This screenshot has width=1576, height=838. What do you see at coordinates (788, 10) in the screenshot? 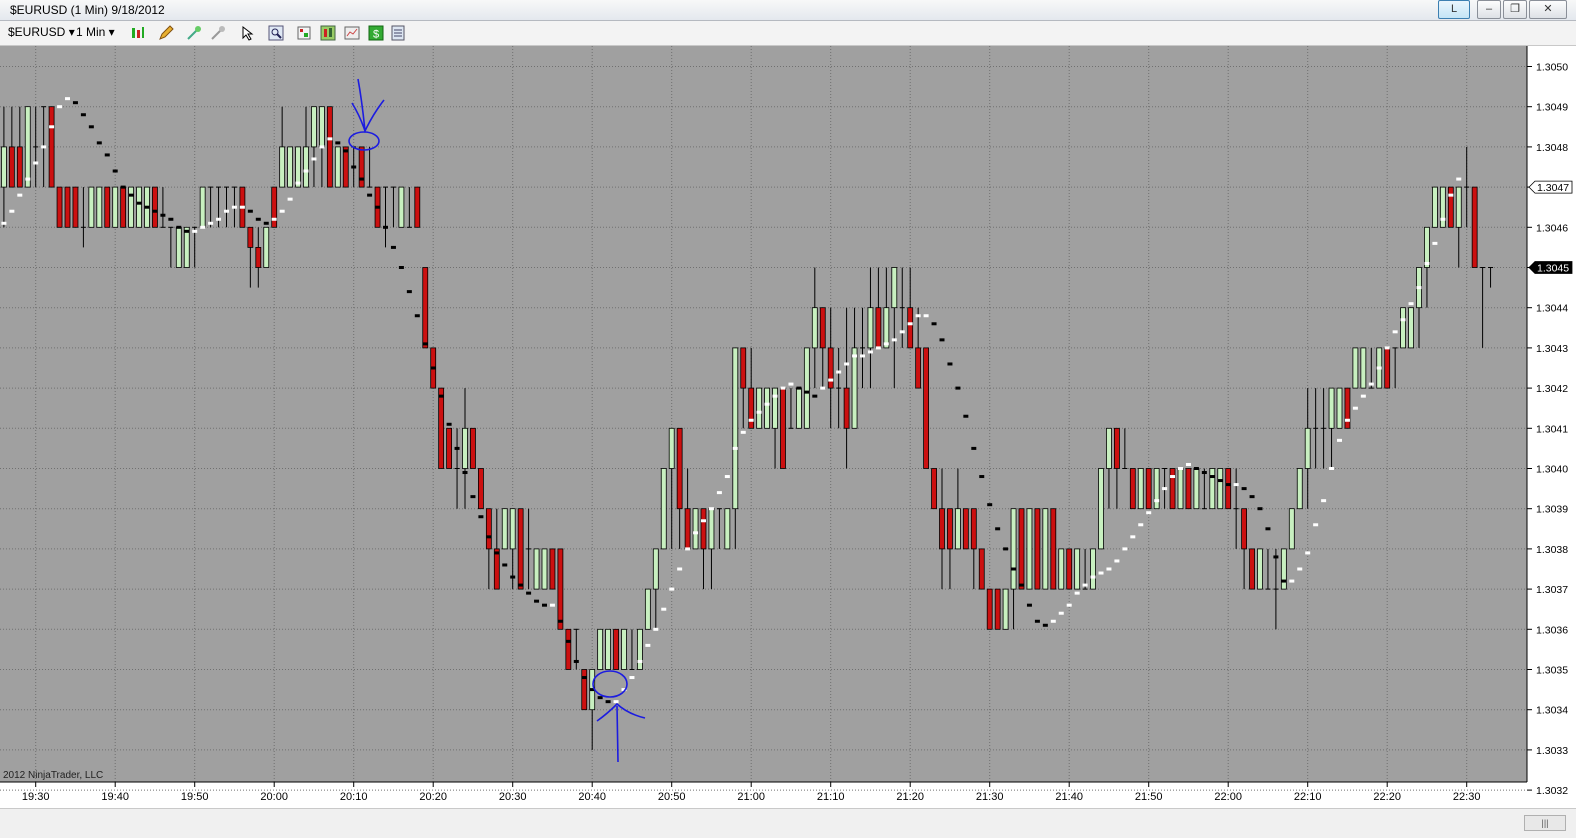
I see `window-titlebar: $EURUSD (1 Min) 9/18/2012 L – ❐ ✕` at bounding box center [788, 10].